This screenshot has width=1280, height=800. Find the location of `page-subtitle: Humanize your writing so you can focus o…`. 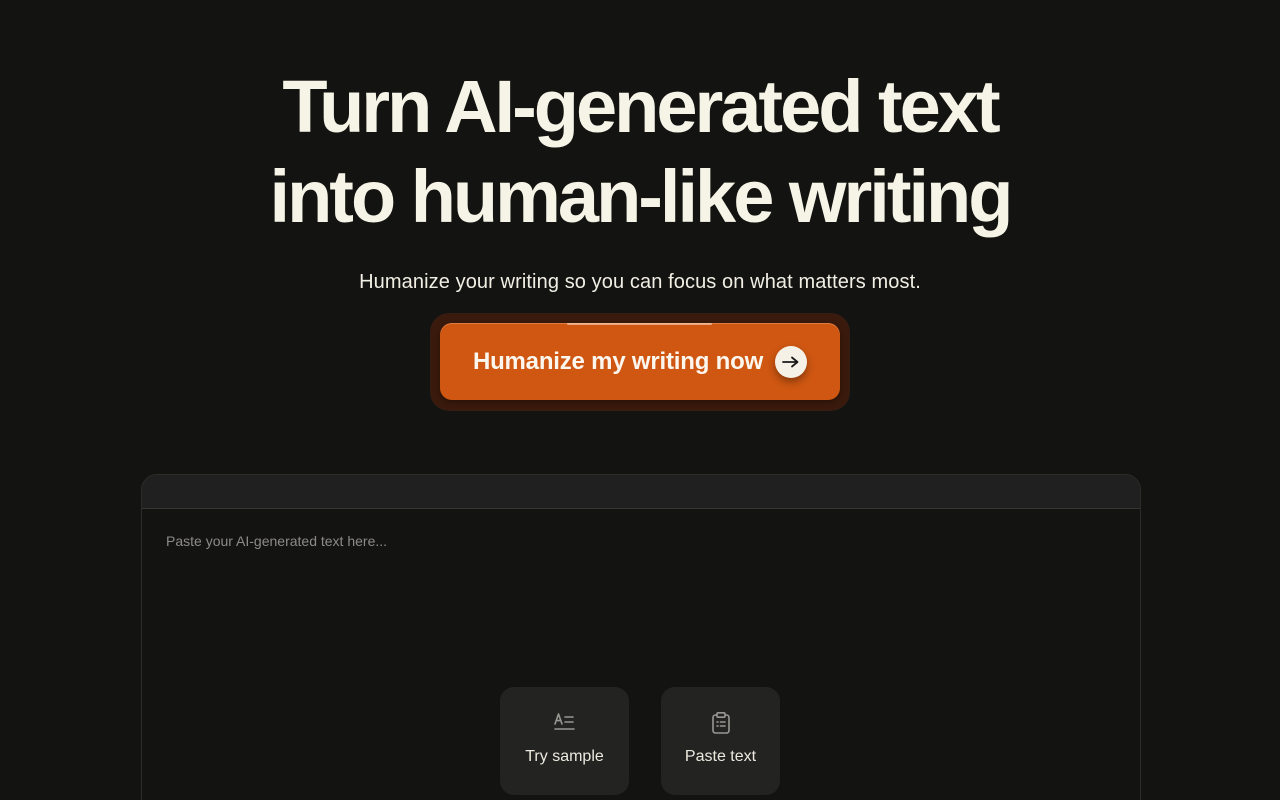

page-subtitle: Humanize your writing so you can focus o… is located at coordinates (640, 282).